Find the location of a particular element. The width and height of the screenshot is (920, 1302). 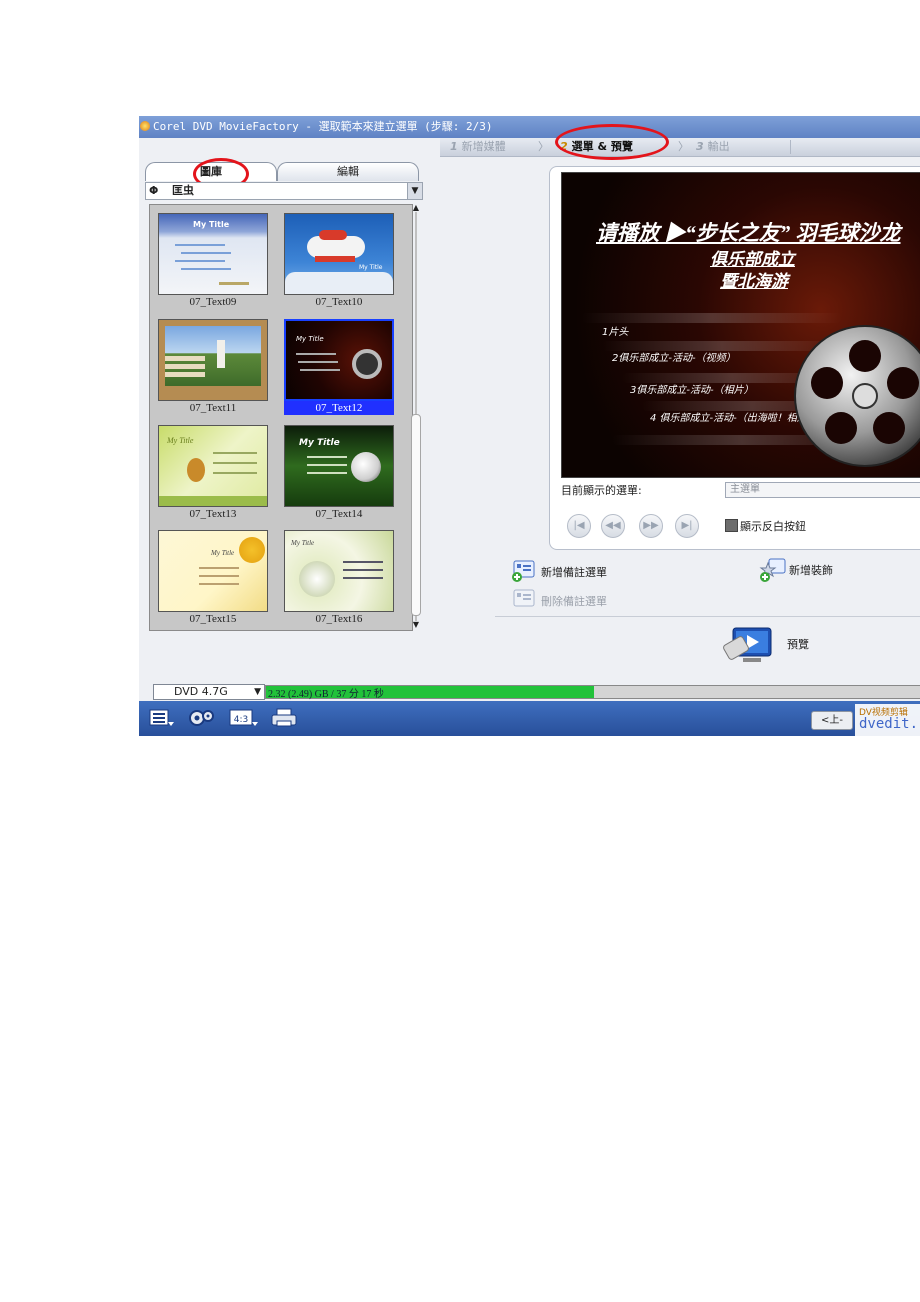

template-name: 07_Text15 is located at coordinates (213, 619).